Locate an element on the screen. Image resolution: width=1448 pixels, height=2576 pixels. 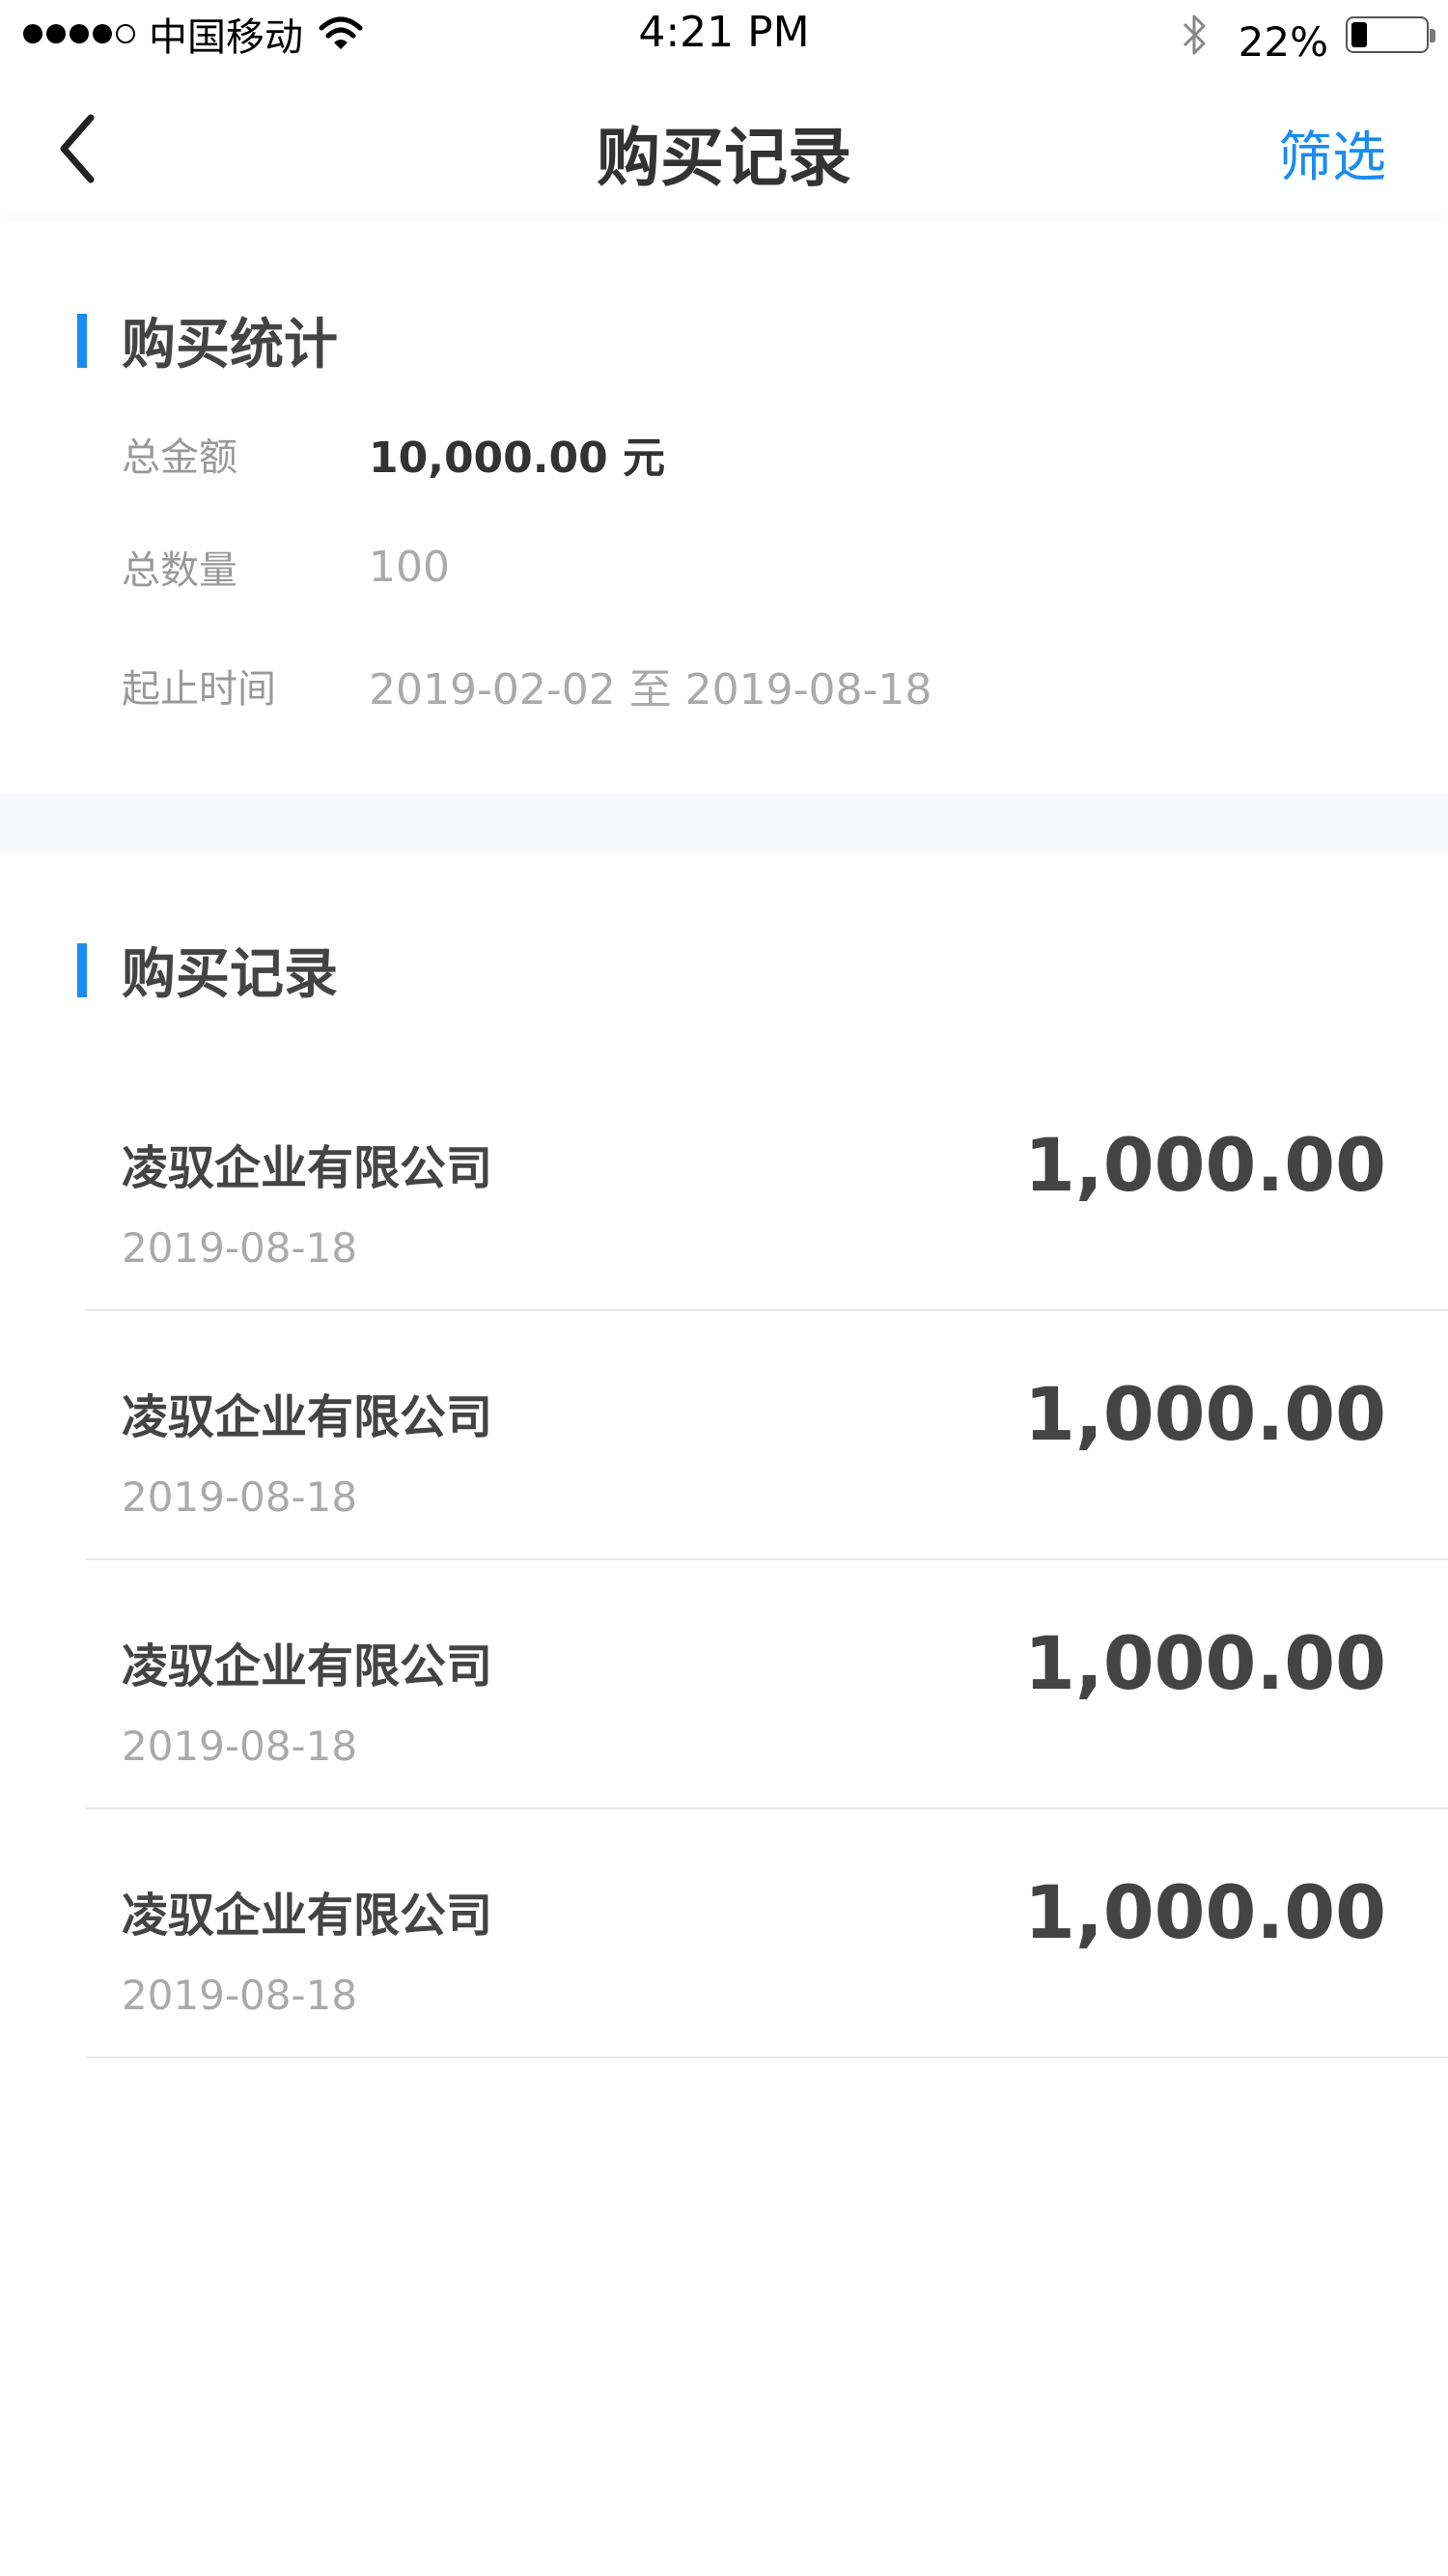
battery-percent: 22% is located at coordinates (1283, 42).